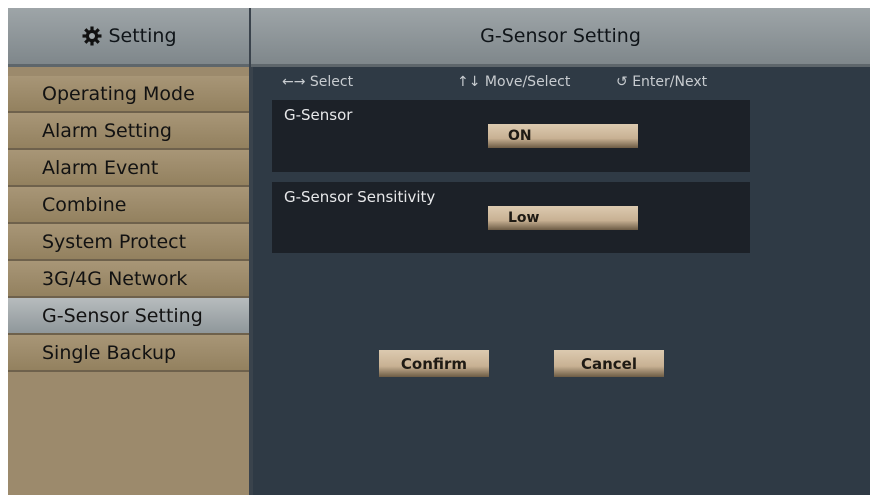 This screenshot has height=497, width=878. What do you see at coordinates (469, 82) in the screenshot?
I see `up-down-arrows-icon: ↑↓` at bounding box center [469, 82].